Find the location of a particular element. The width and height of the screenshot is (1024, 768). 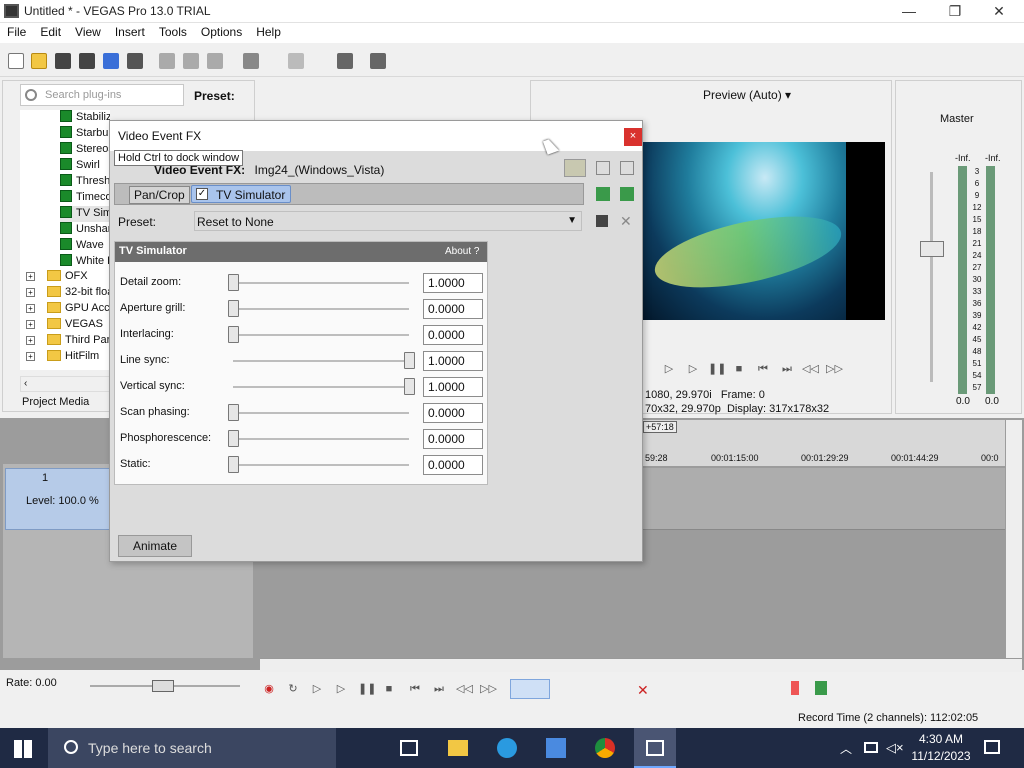

track-lane is located at coordinates (824, 499).